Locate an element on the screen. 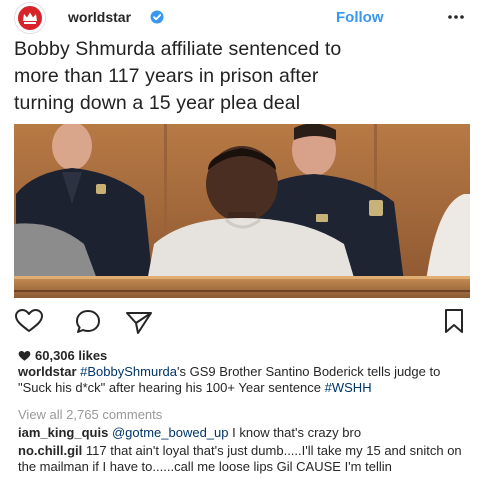 This screenshot has height=480, width=480. headline-line: turning down a 15 year plea deal is located at coordinates (157, 103).